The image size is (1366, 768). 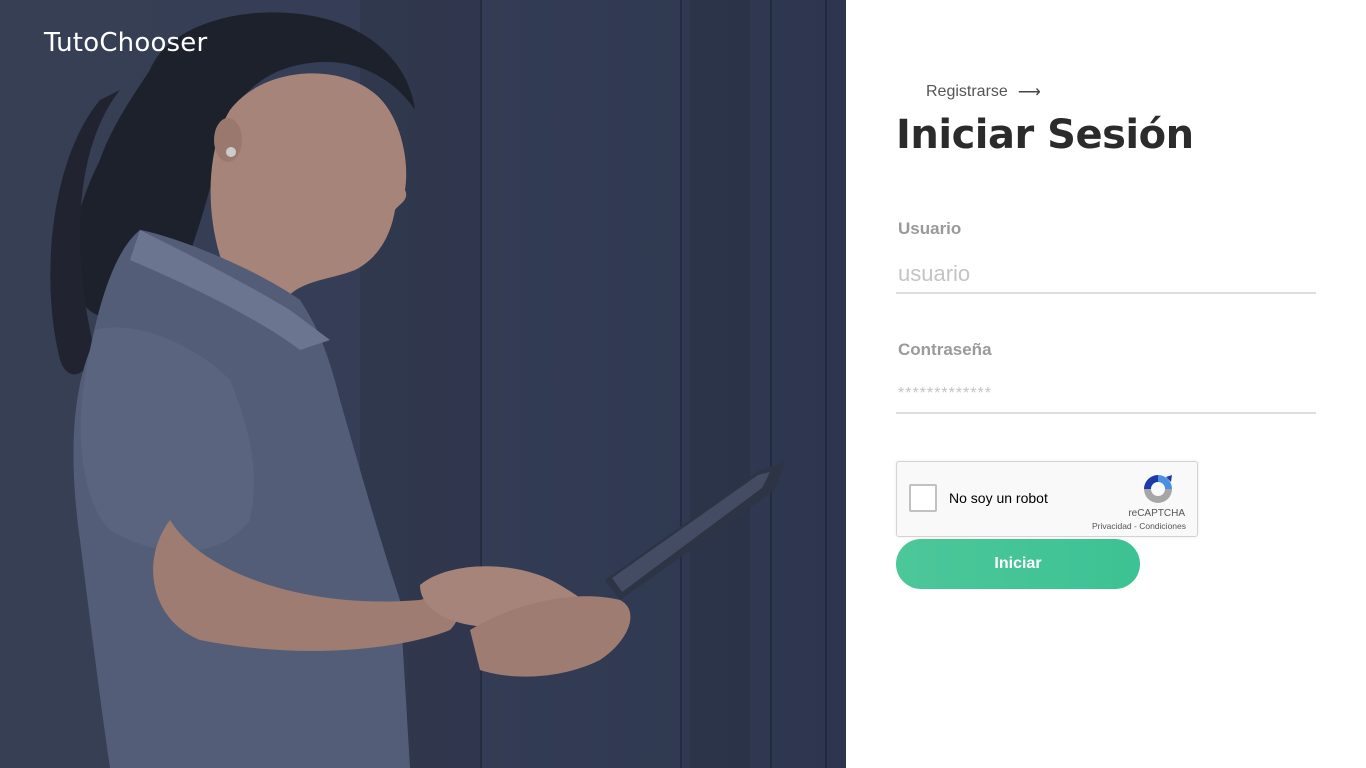 I want to click on recaptcha-label: No soy un robot, so click(x=998, y=498).